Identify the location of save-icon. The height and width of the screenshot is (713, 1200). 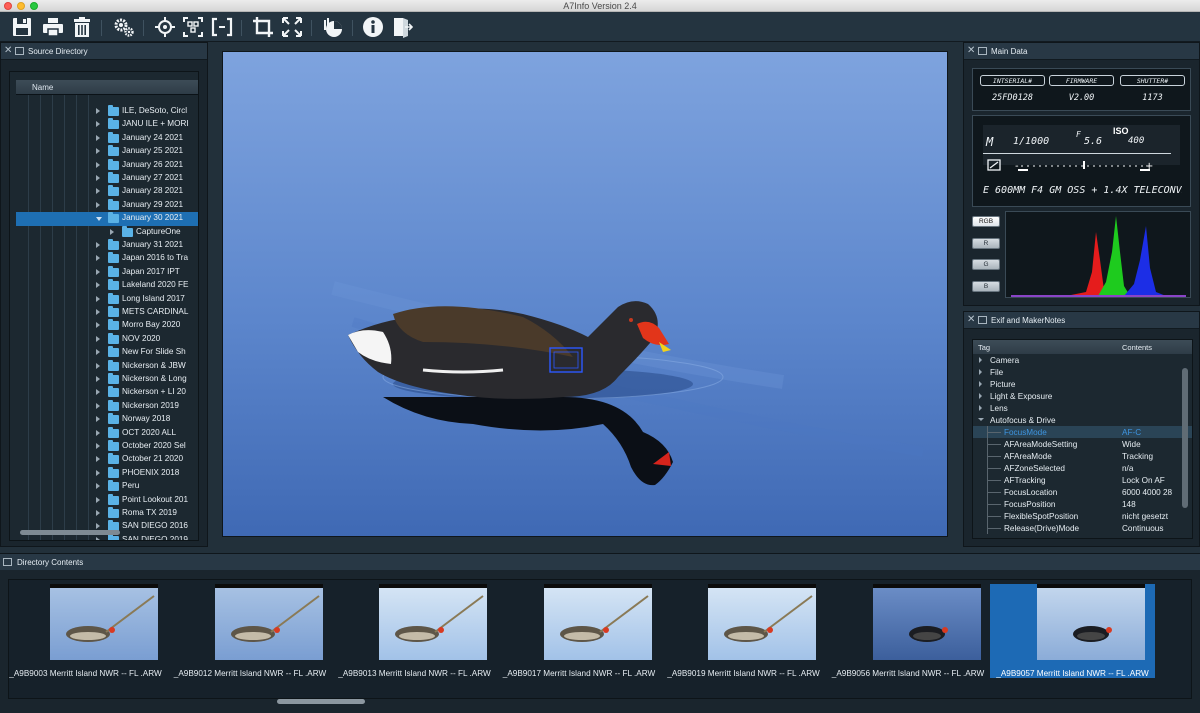
(22, 27).